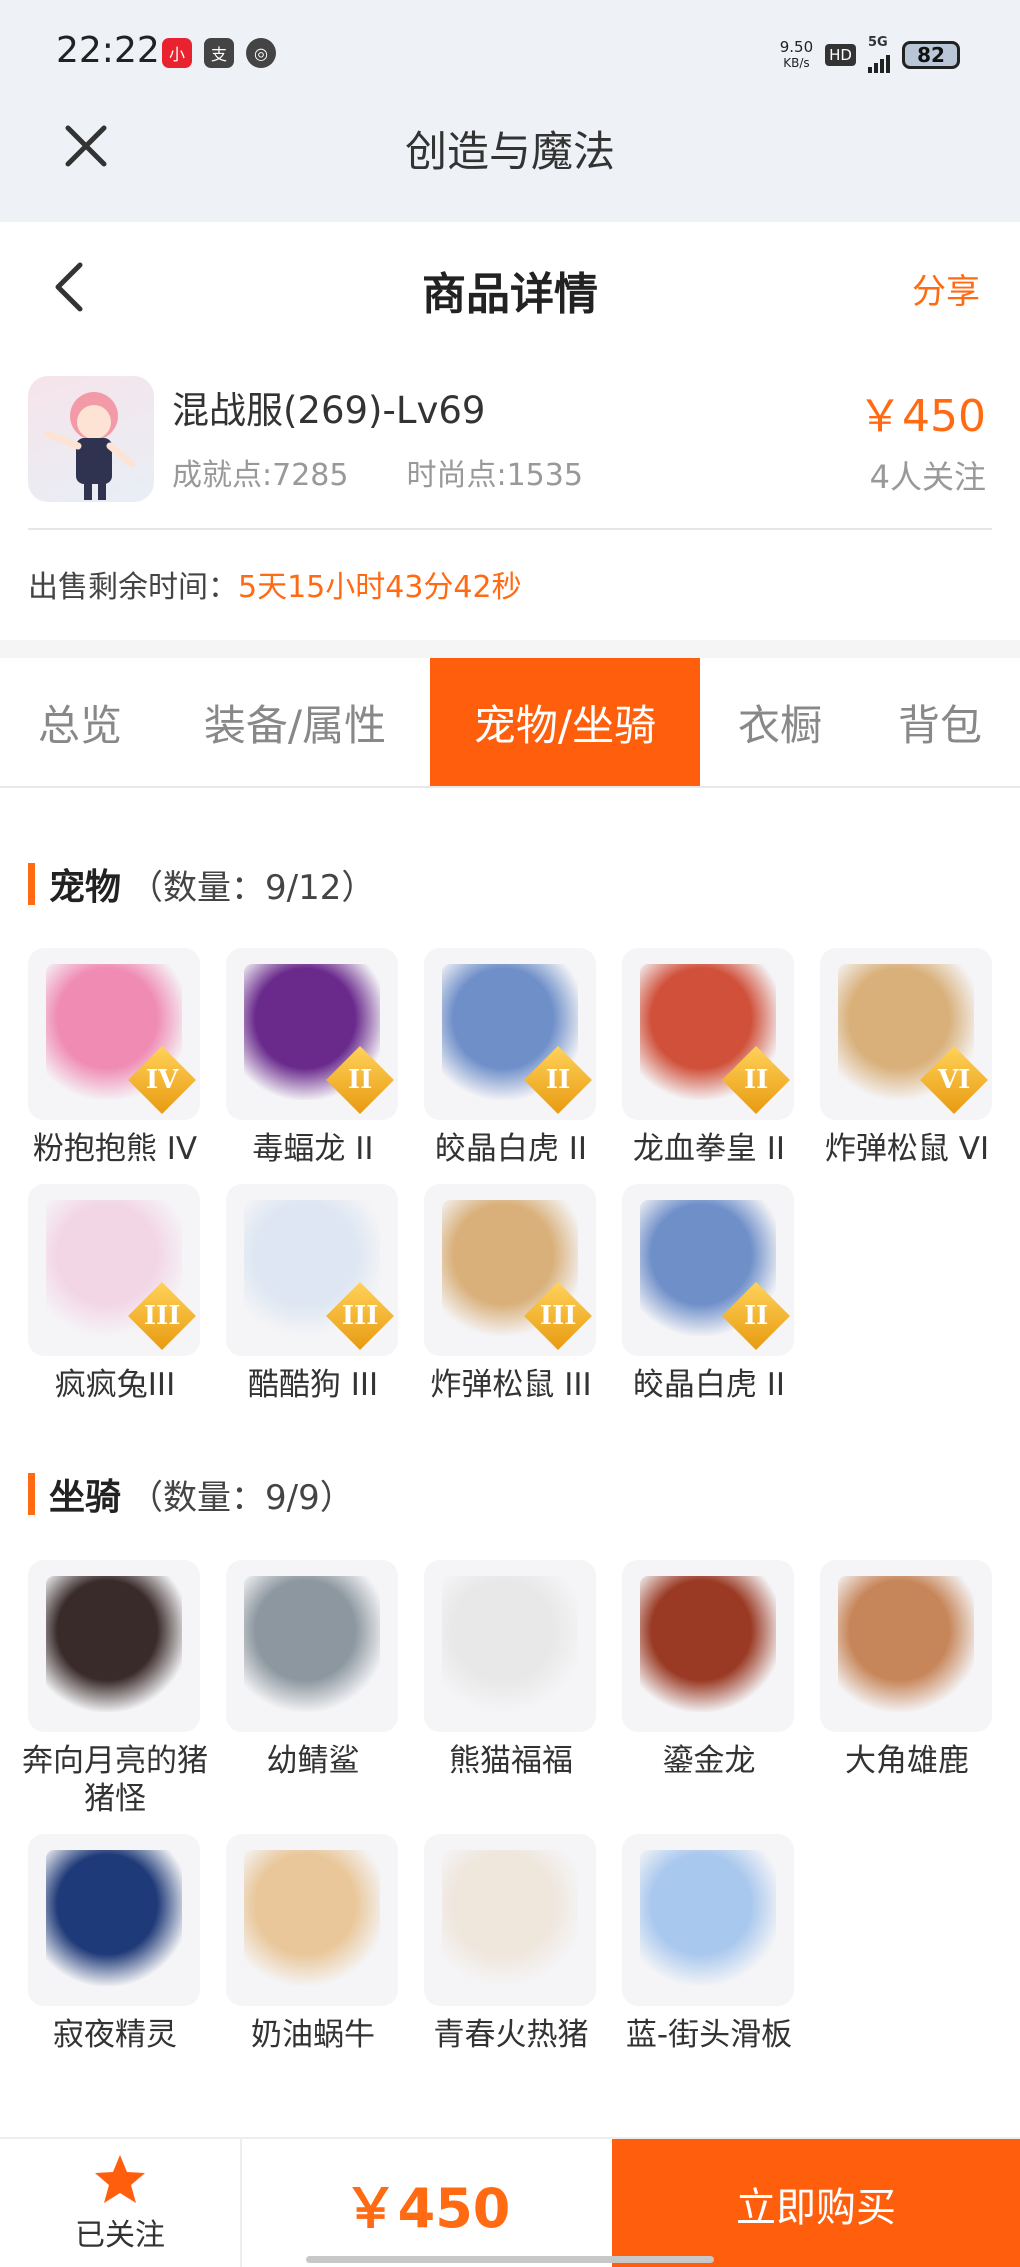 This screenshot has width=1020, height=2267. Describe the element at coordinates (177, 53) in the screenshot. I see `xiaohongshu-icon: 小` at that location.